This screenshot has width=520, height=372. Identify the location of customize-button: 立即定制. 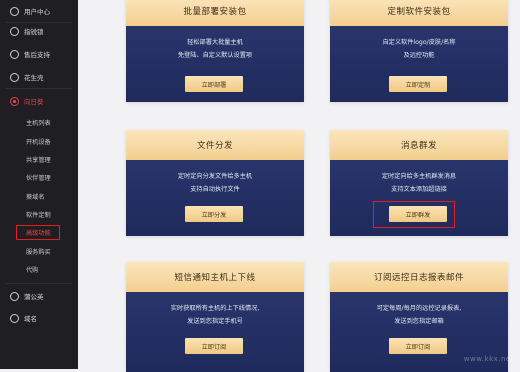
(418, 84).